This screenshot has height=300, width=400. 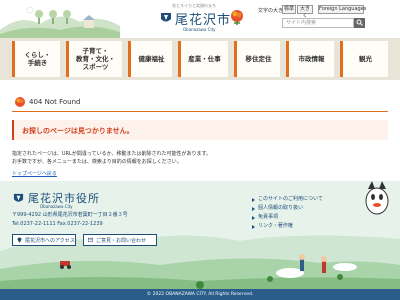 I want to click on search-button, so click(x=359, y=23).